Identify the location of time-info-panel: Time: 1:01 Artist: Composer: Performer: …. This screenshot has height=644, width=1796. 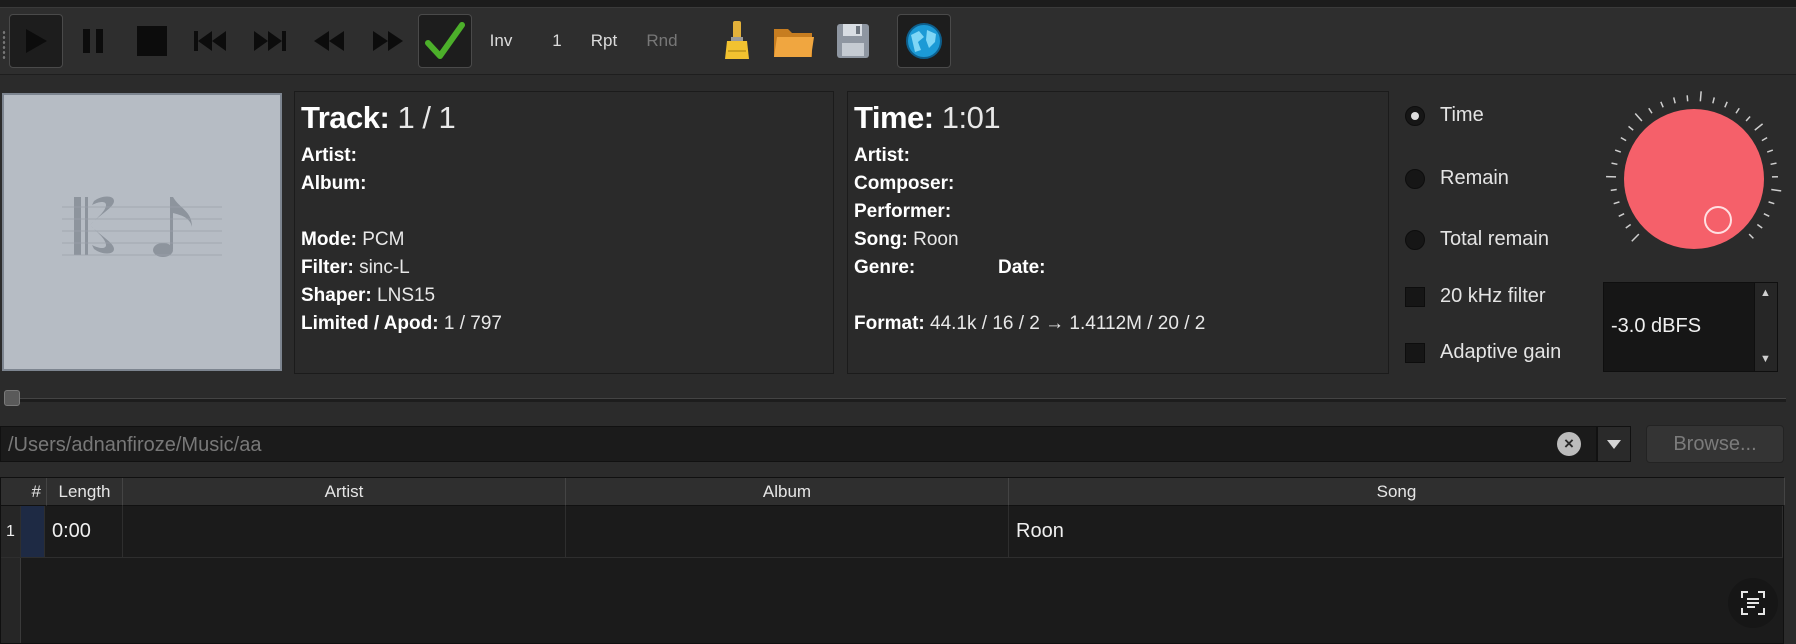
(1118, 232).